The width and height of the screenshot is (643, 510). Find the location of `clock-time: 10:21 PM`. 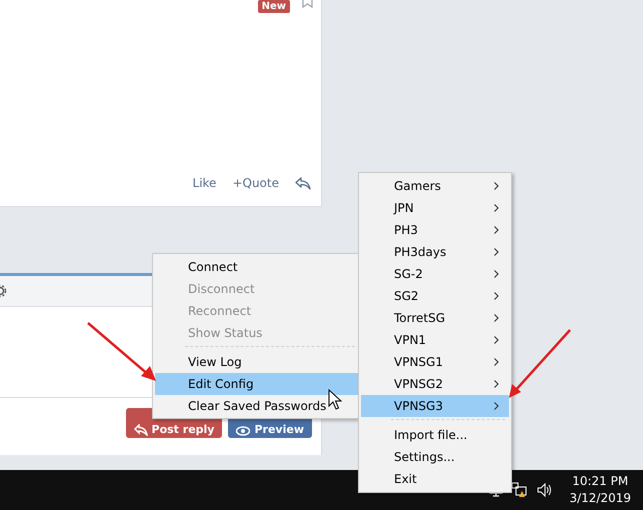

clock-time: 10:21 PM is located at coordinates (600, 481).